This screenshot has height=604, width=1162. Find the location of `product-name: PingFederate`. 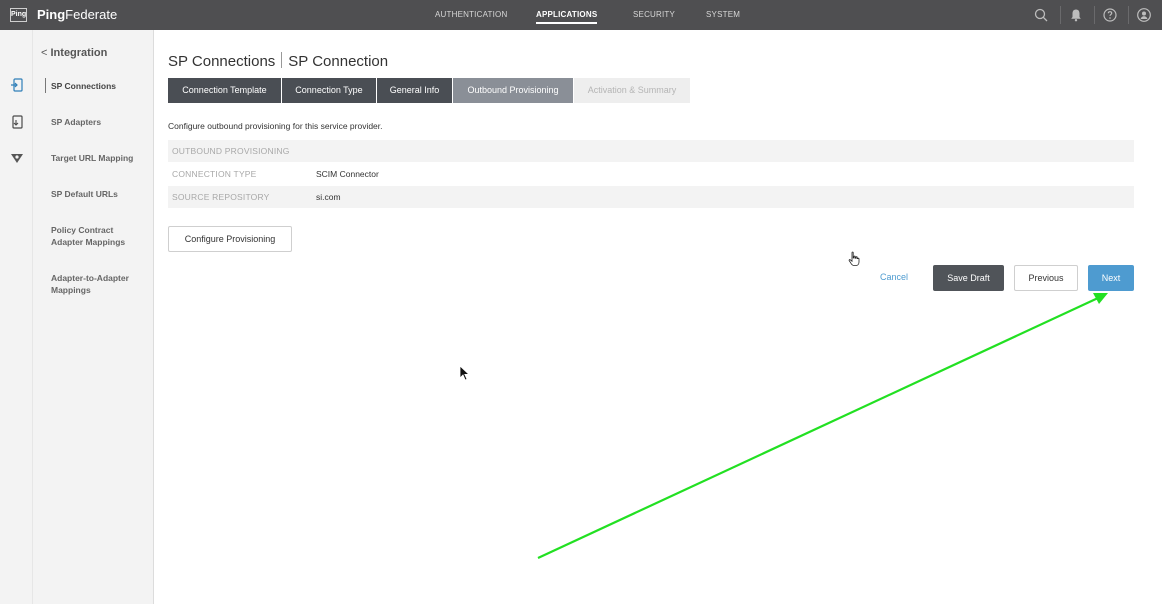

product-name: PingFederate is located at coordinates (77, 14).